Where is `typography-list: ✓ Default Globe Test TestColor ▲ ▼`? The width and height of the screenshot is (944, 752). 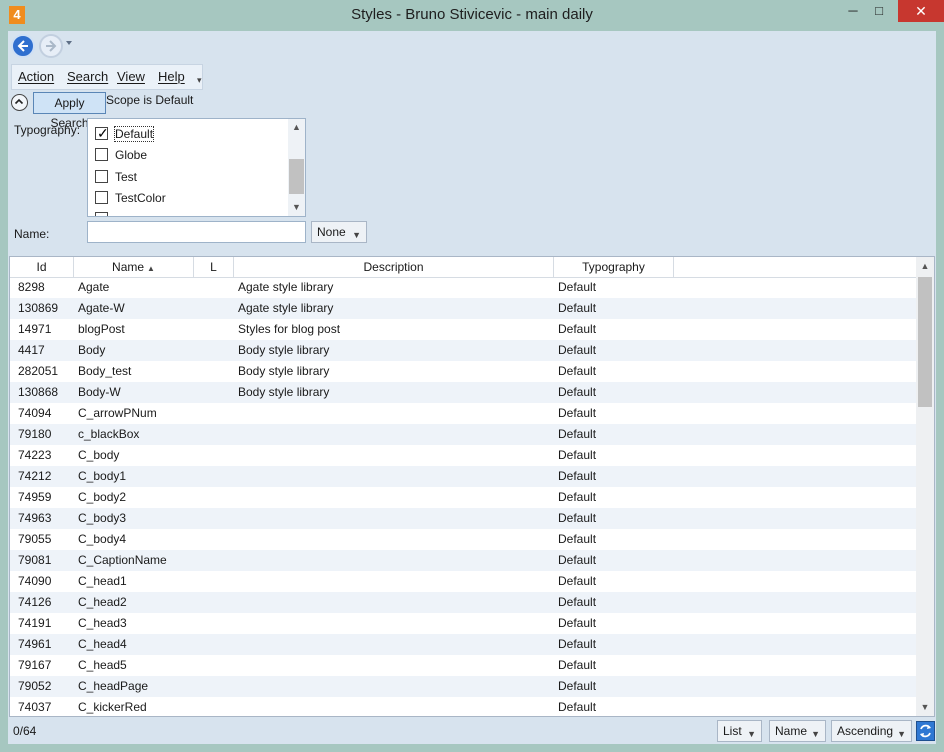
typography-list: ✓ Default Globe Test TestColor ▲ ▼ is located at coordinates (196, 167).